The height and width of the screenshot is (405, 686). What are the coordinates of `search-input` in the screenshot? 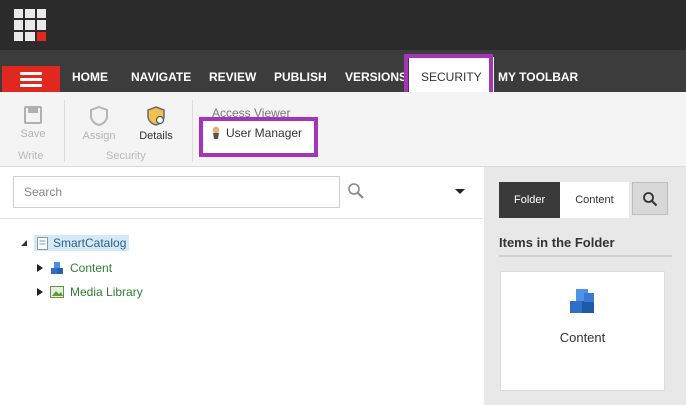 It's located at (176, 192).